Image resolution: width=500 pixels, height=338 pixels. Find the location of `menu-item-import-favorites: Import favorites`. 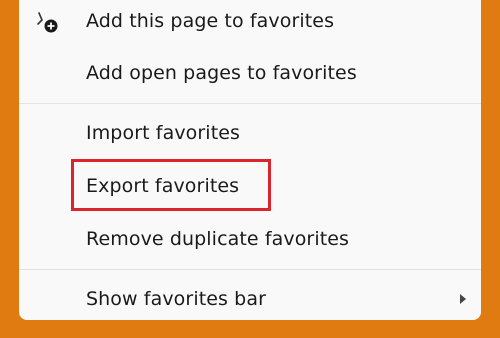

menu-item-import-favorites: Import favorites is located at coordinates (250, 133).